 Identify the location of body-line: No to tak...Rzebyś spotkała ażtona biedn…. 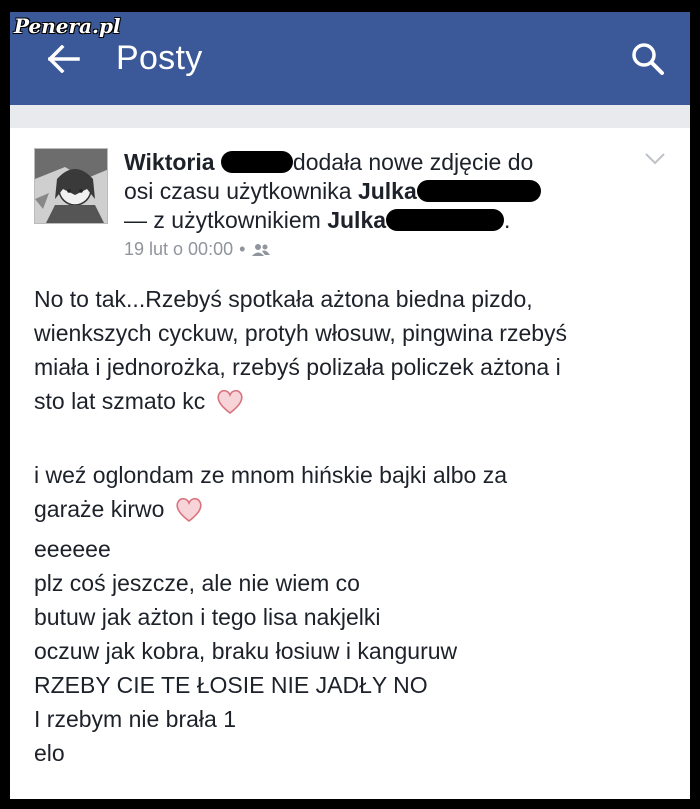
(283, 299).